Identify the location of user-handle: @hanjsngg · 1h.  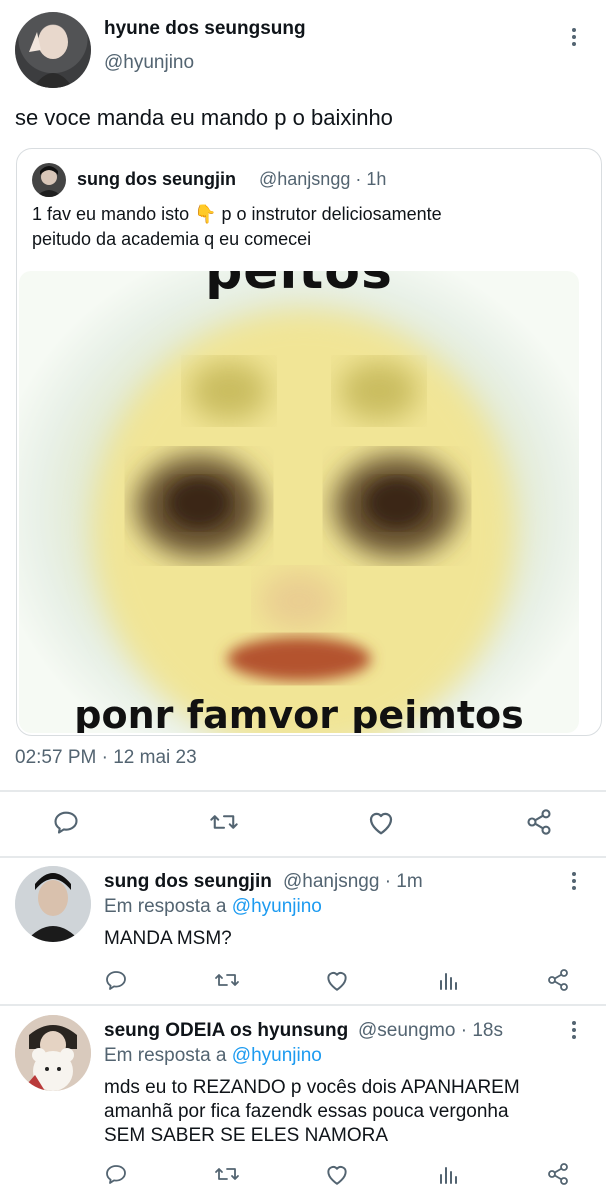
(323, 179).